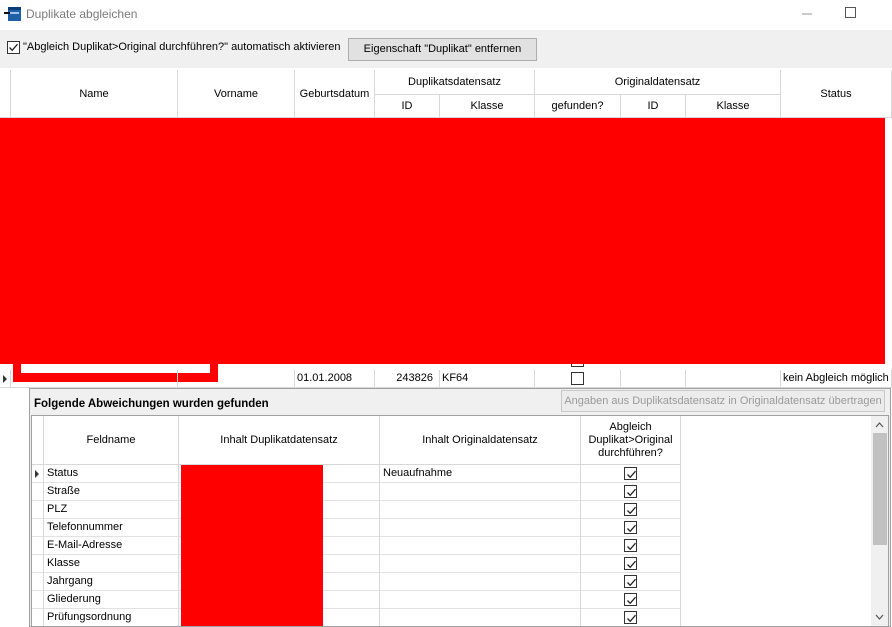  Describe the element at coordinates (356, 474) in the screenshot. I see `detail-row: Status Neuaufnahme` at that location.